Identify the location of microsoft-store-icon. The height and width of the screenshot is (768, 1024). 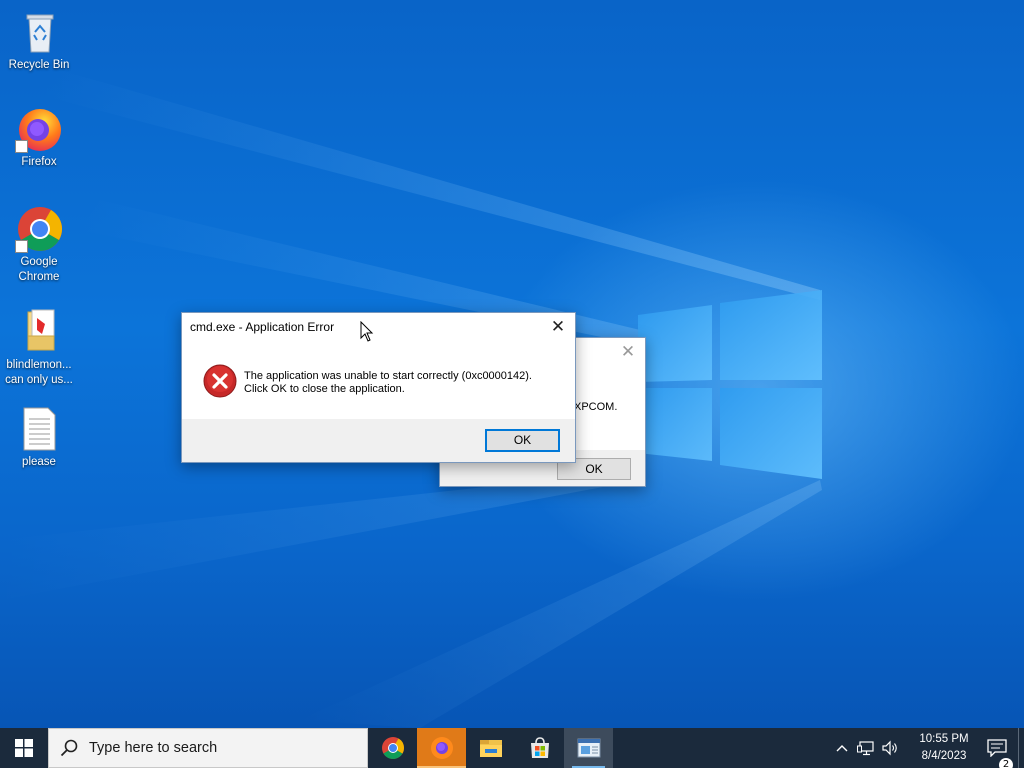
(539, 747).